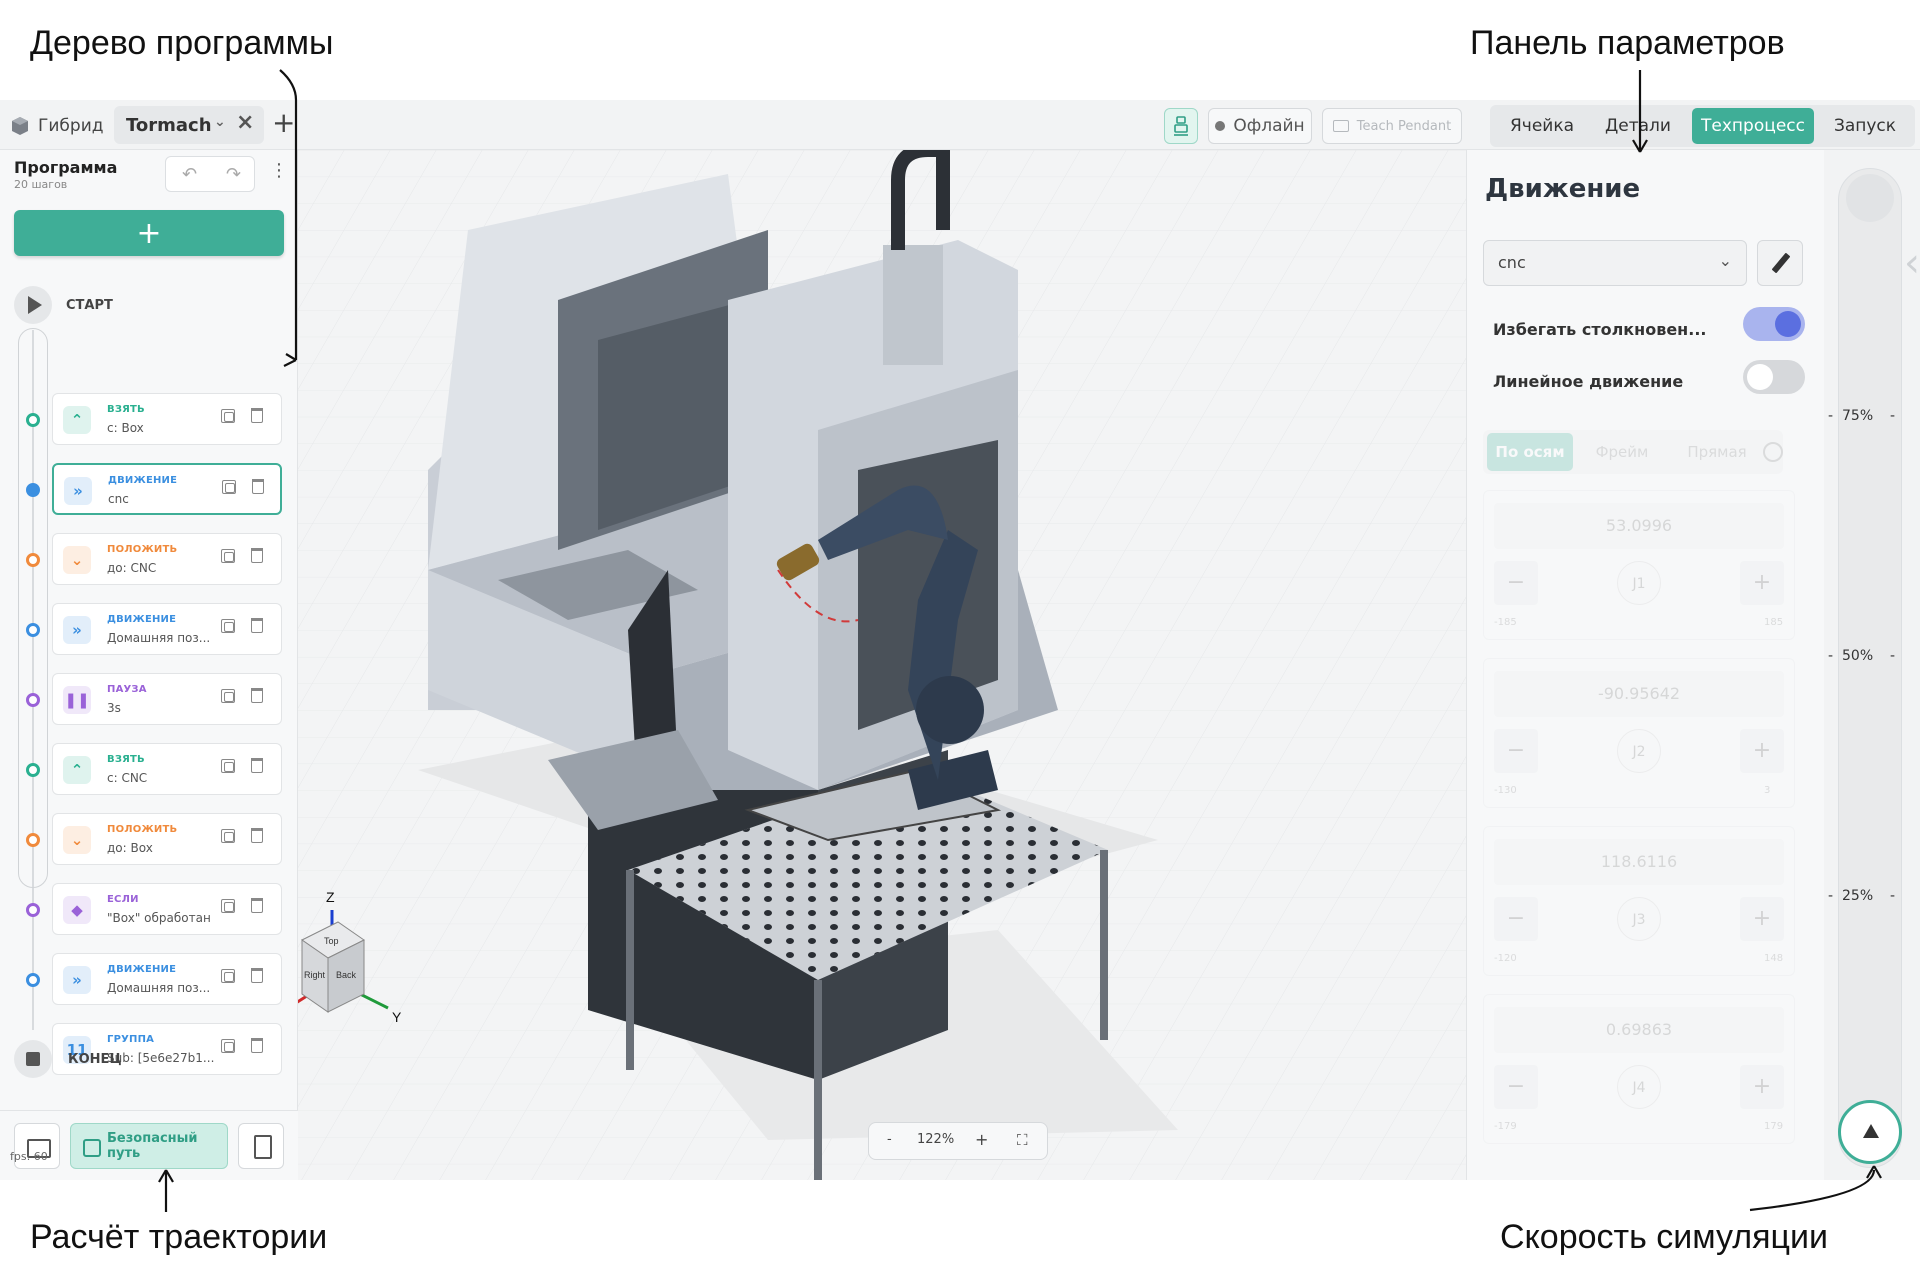 The height and width of the screenshot is (1280, 1920). Describe the element at coordinates (1639, 1030) in the screenshot. I see `joint-value-input: 0.69863` at that location.